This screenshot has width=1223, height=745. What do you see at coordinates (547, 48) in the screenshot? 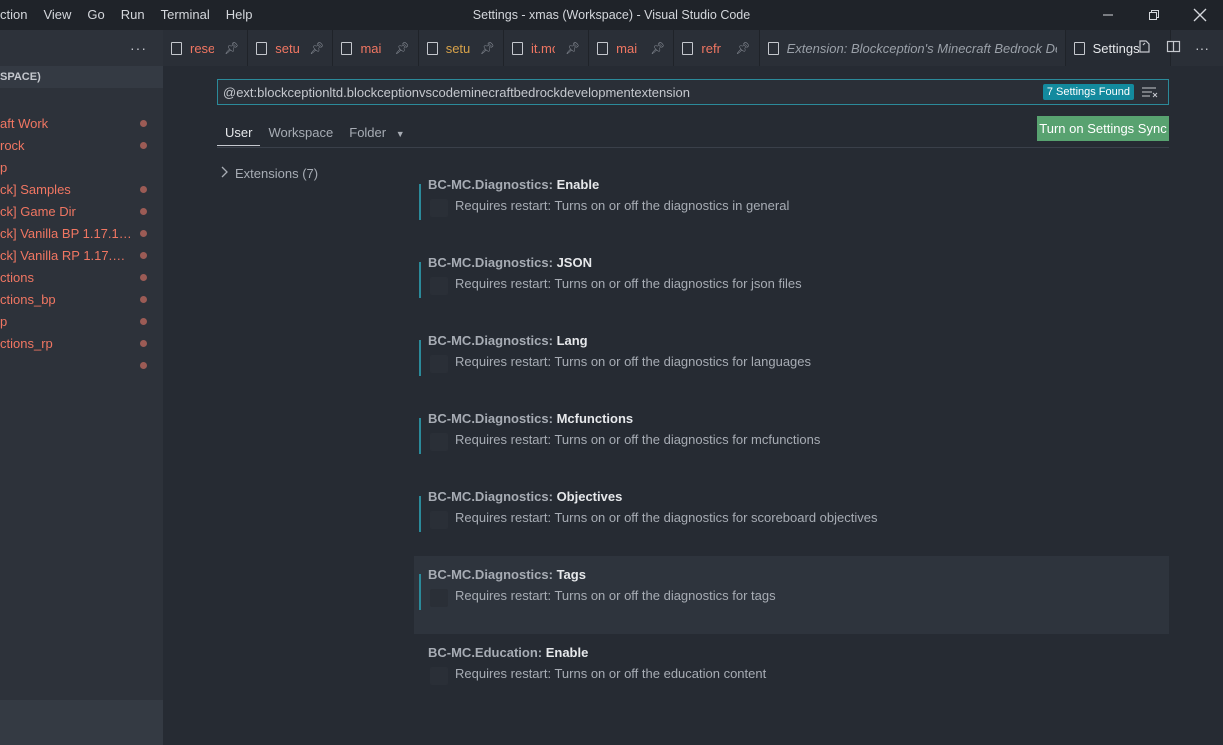
I see `tab-file-5: it.mc📌︎` at bounding box center [547, 48].